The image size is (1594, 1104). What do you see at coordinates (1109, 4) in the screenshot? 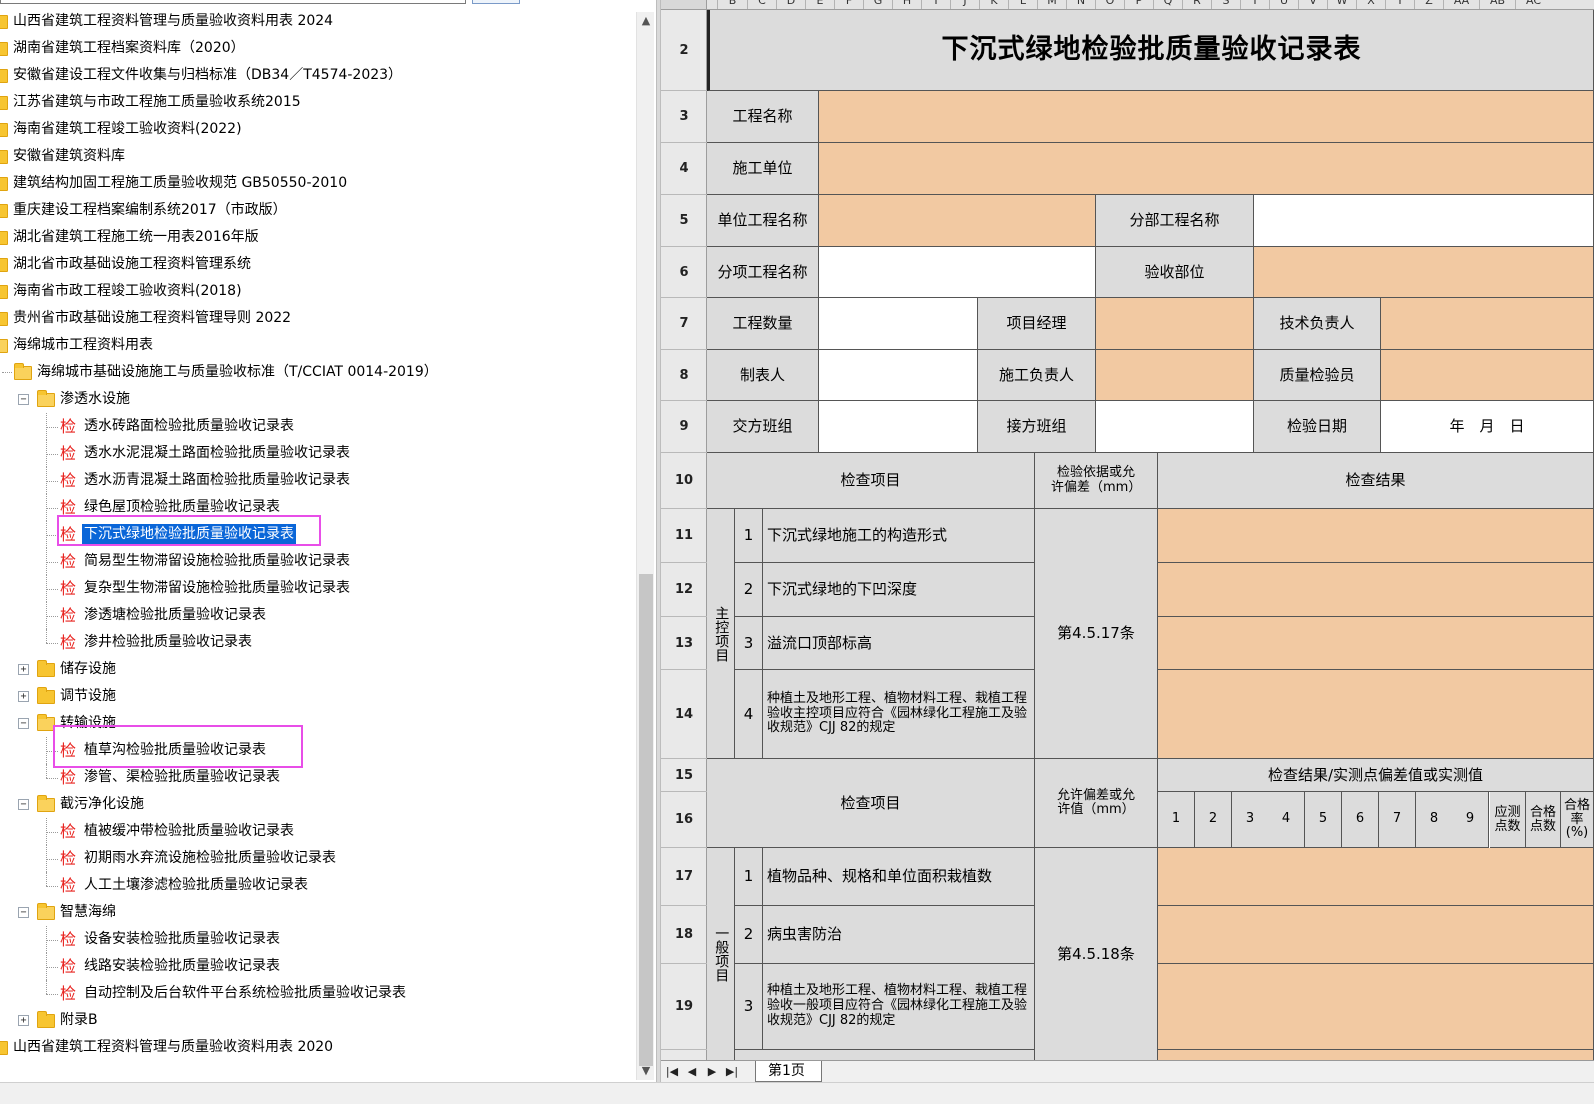
I see `column-header: O` at bounding box center [1109, 4].